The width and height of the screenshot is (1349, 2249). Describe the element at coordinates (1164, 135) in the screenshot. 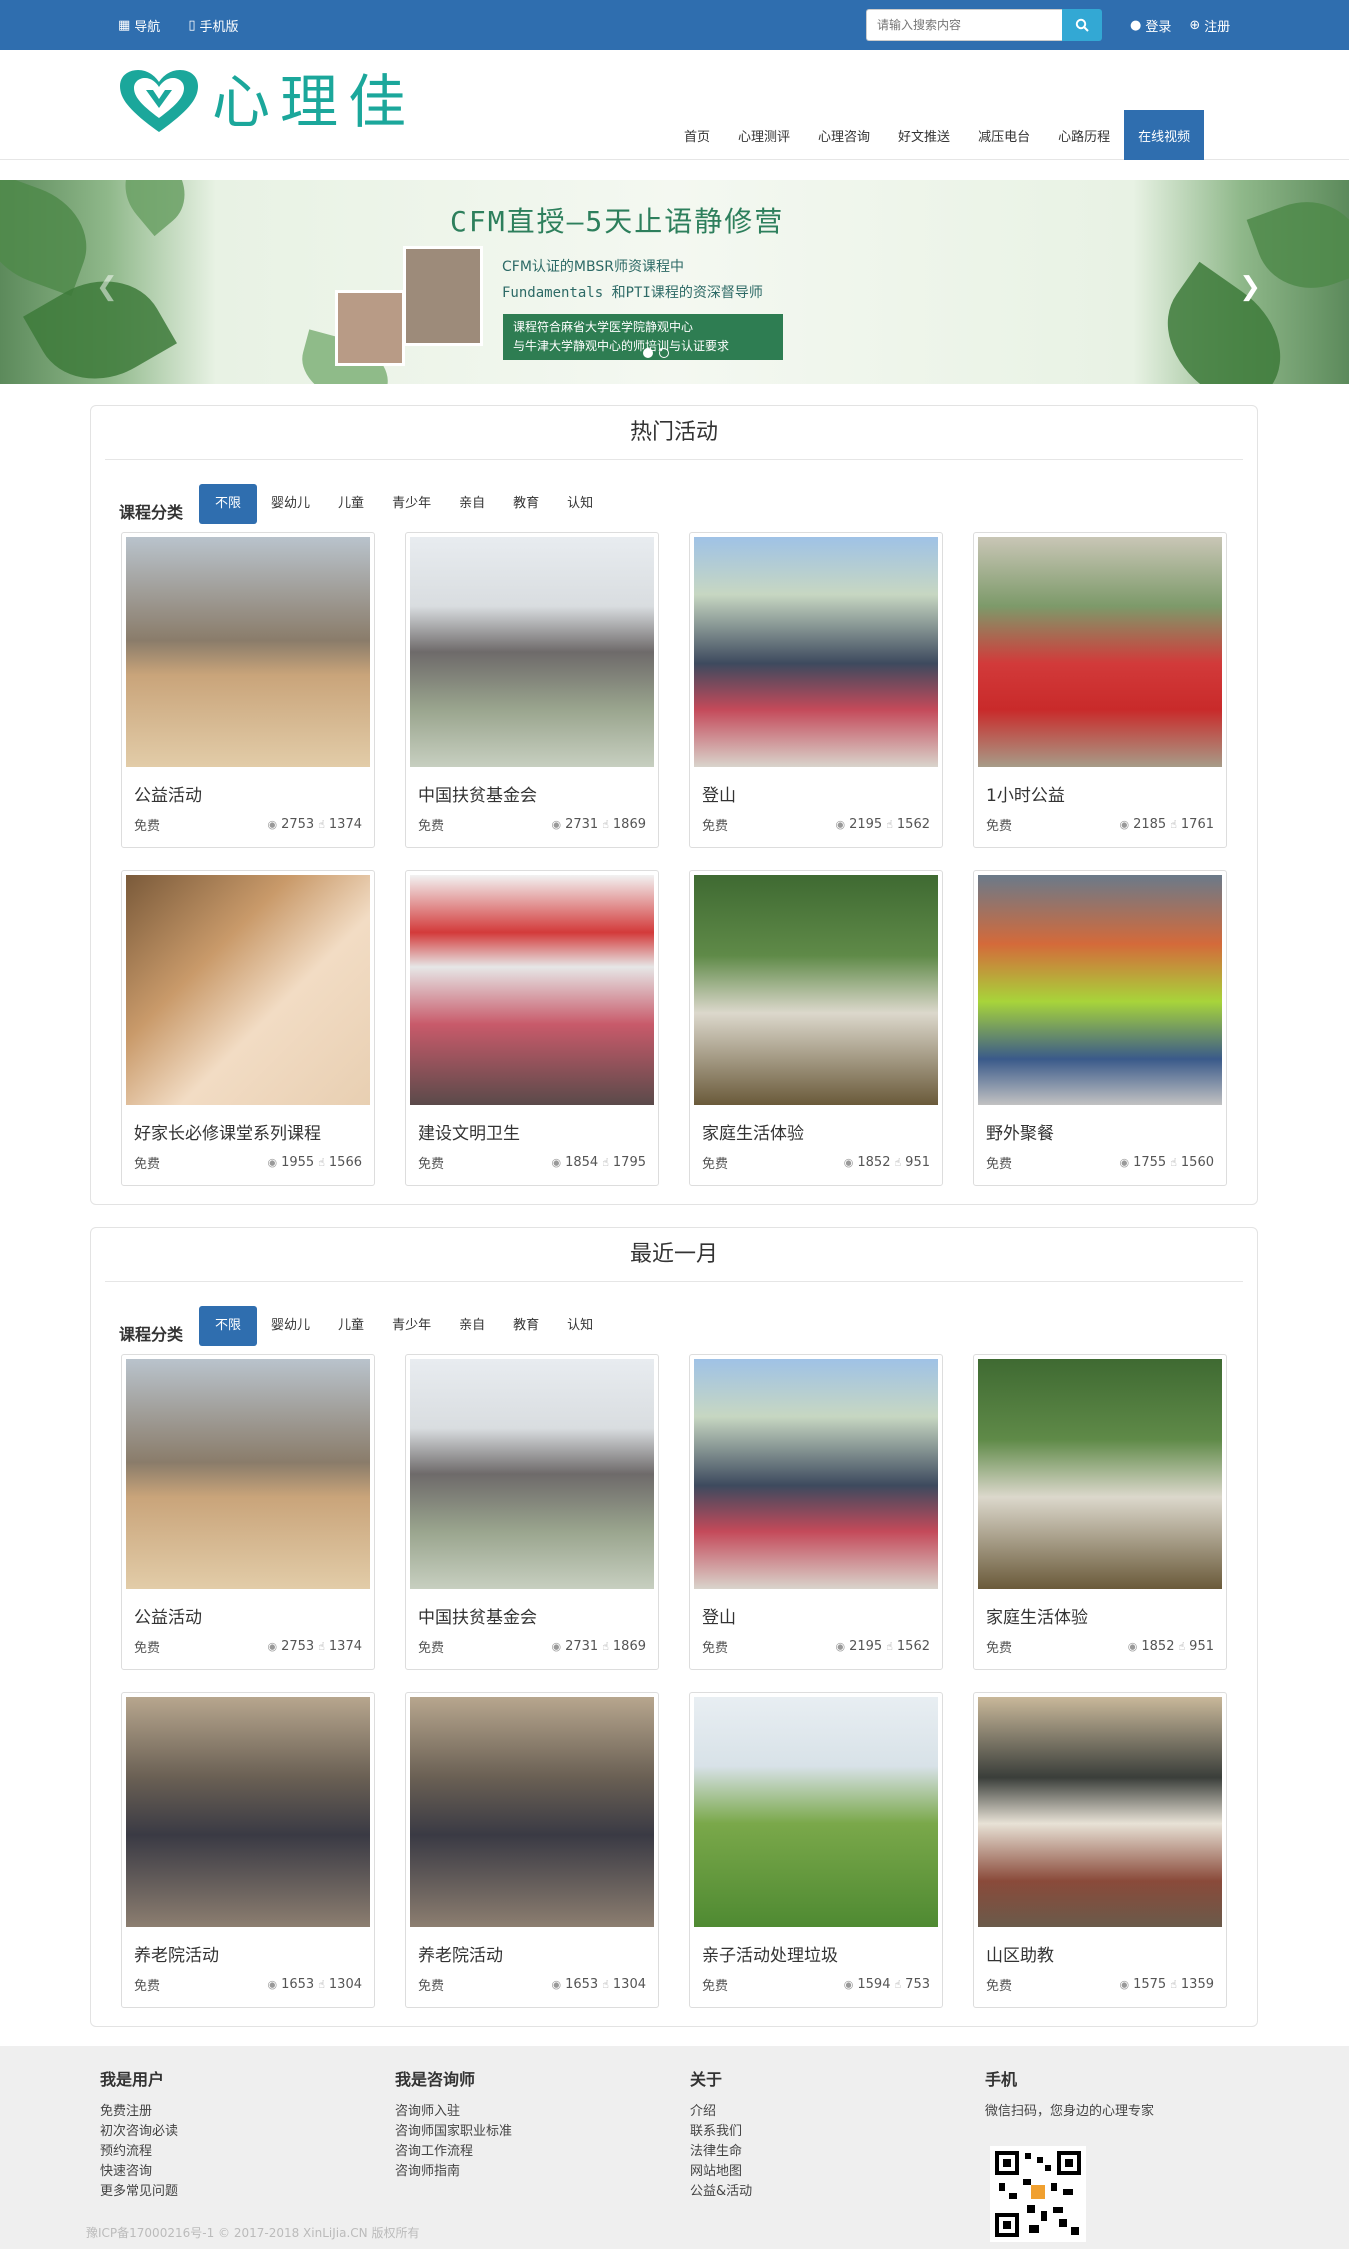

I see `nav-video: 在线视频` at that location.